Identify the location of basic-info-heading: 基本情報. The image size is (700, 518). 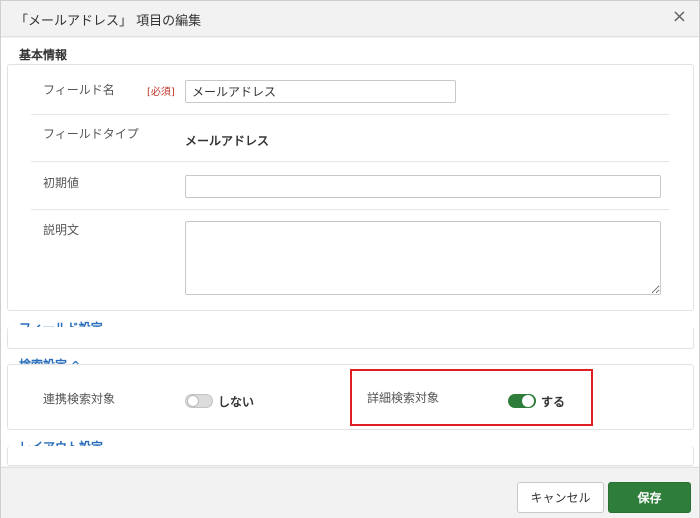
(43, 55).